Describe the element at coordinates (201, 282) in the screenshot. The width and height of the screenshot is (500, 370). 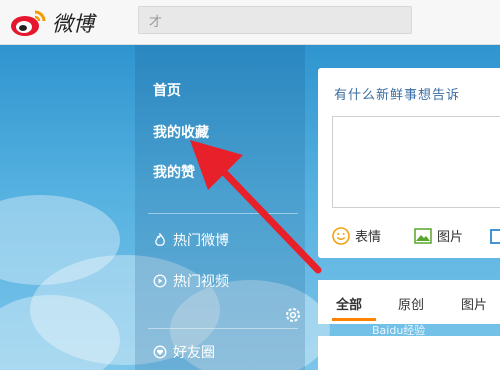
I see `nav-hot-video-label: 热门视频` at that location.